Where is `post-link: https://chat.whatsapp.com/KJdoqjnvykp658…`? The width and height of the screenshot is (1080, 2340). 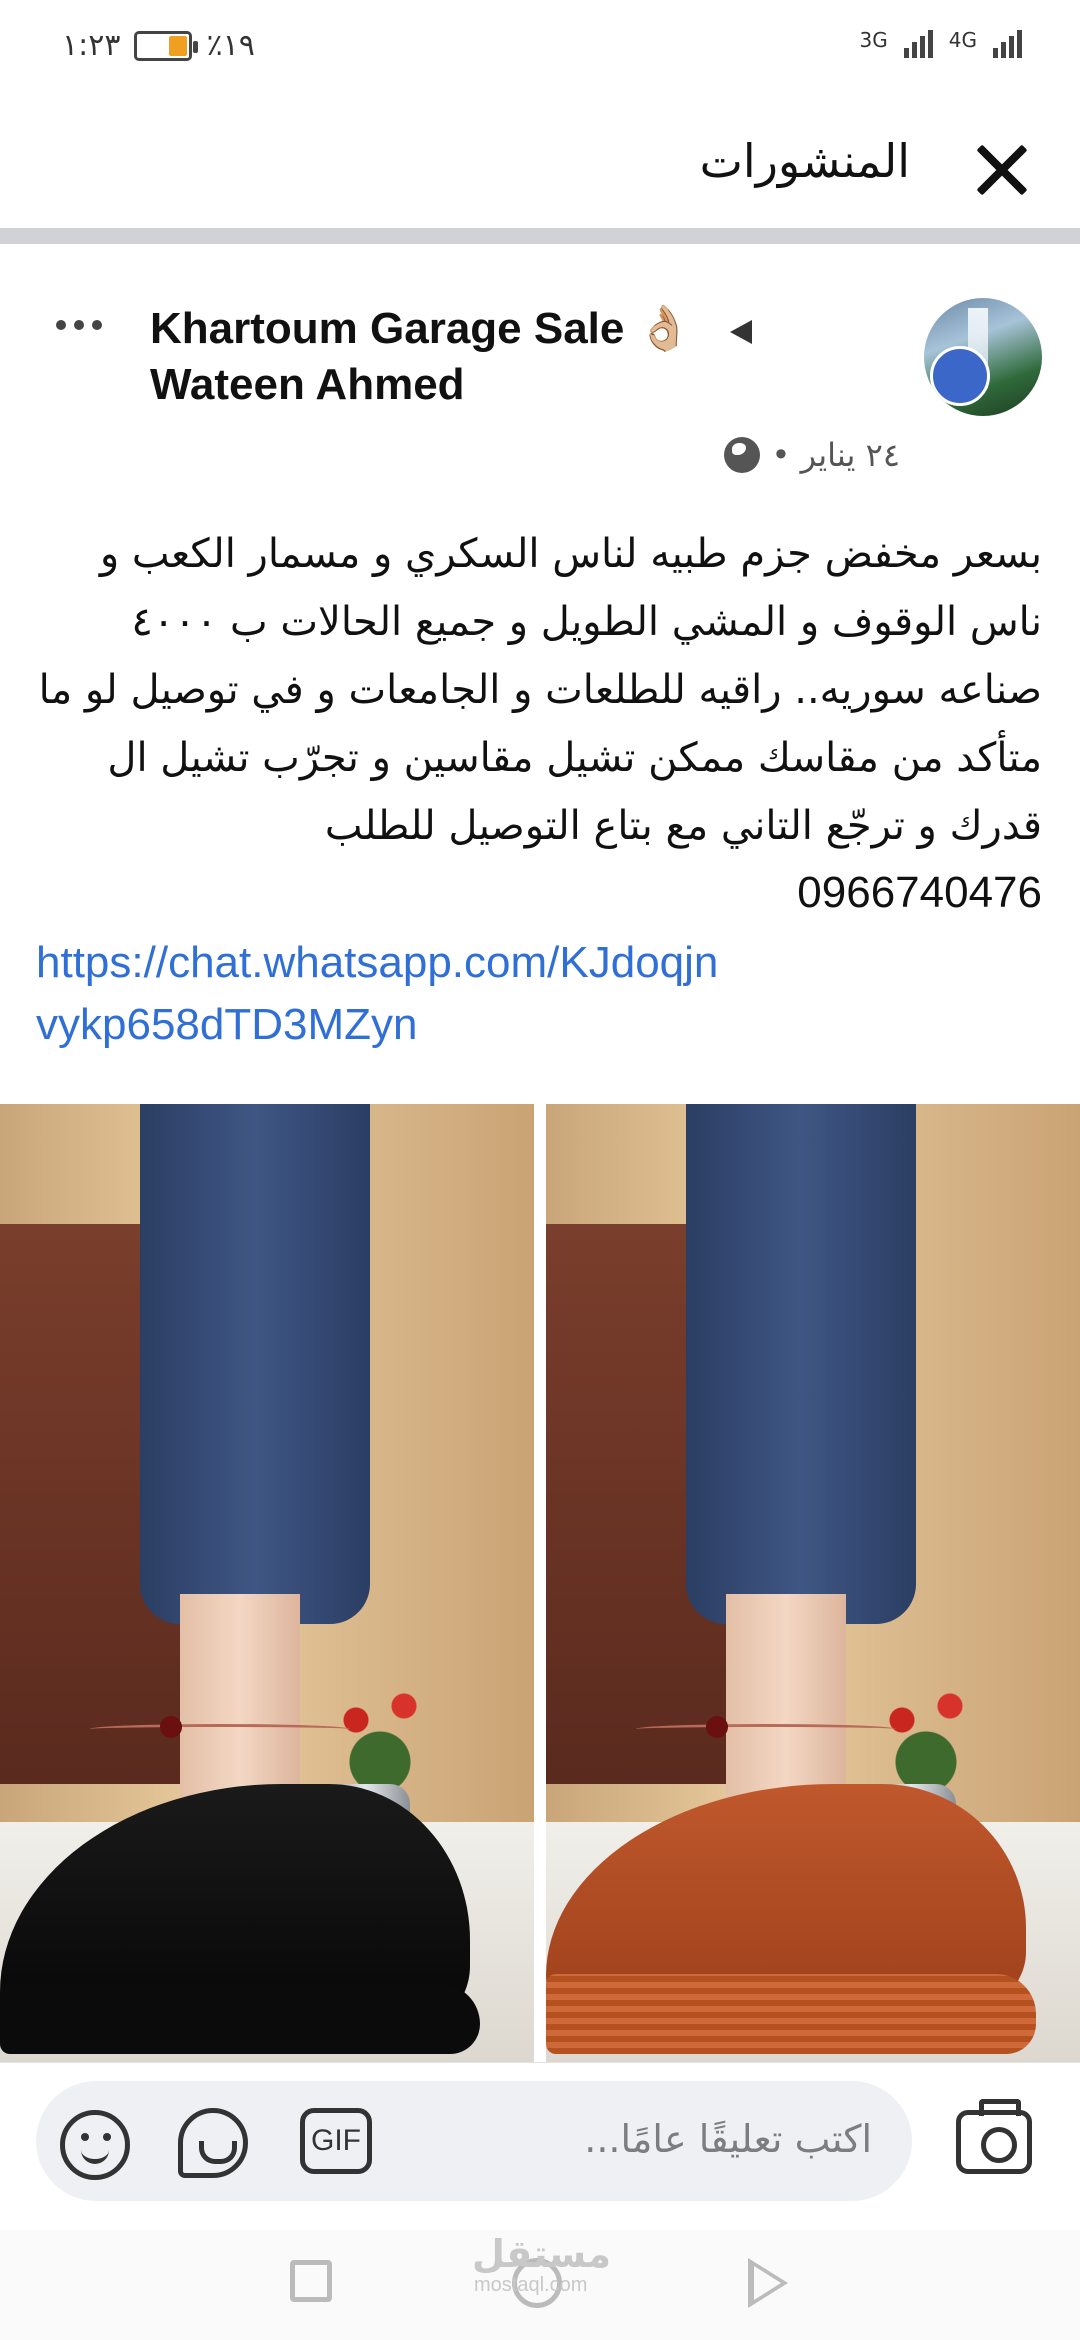 post-link: https://chat.whatsapp.com/KJdoqjnvykp658… is located at coordinates (386, 994).